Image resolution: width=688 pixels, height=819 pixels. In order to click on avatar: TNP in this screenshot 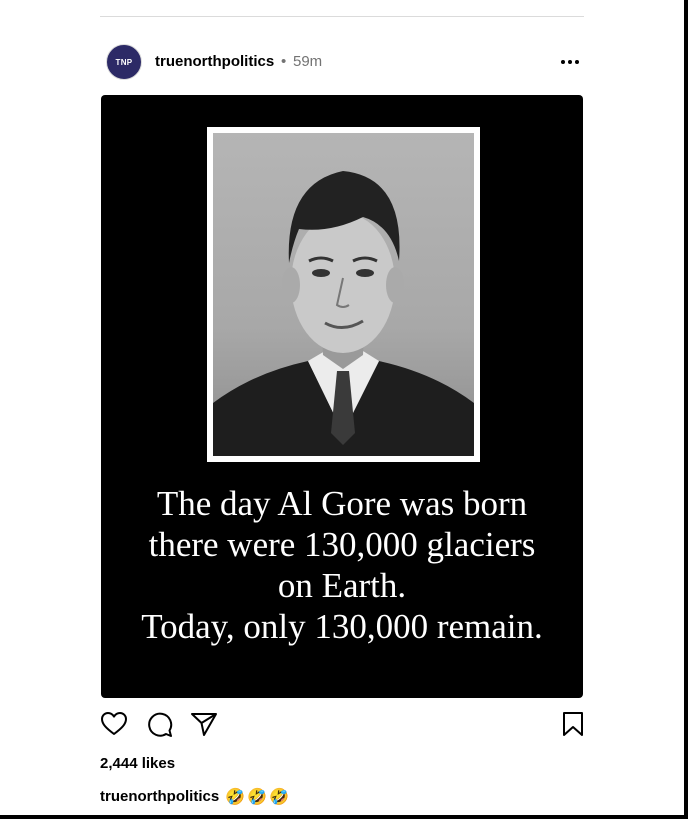, I will do `click(124, 62)`.